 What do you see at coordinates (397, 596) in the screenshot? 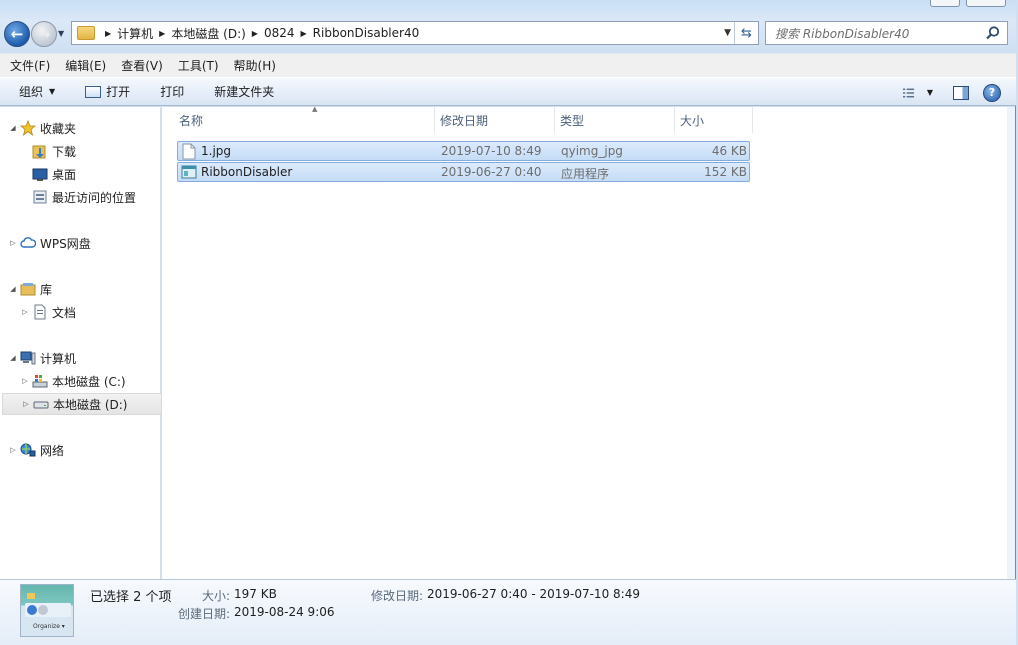
I see `modified-label: 修改日期:` at bounding box center [397, 596].